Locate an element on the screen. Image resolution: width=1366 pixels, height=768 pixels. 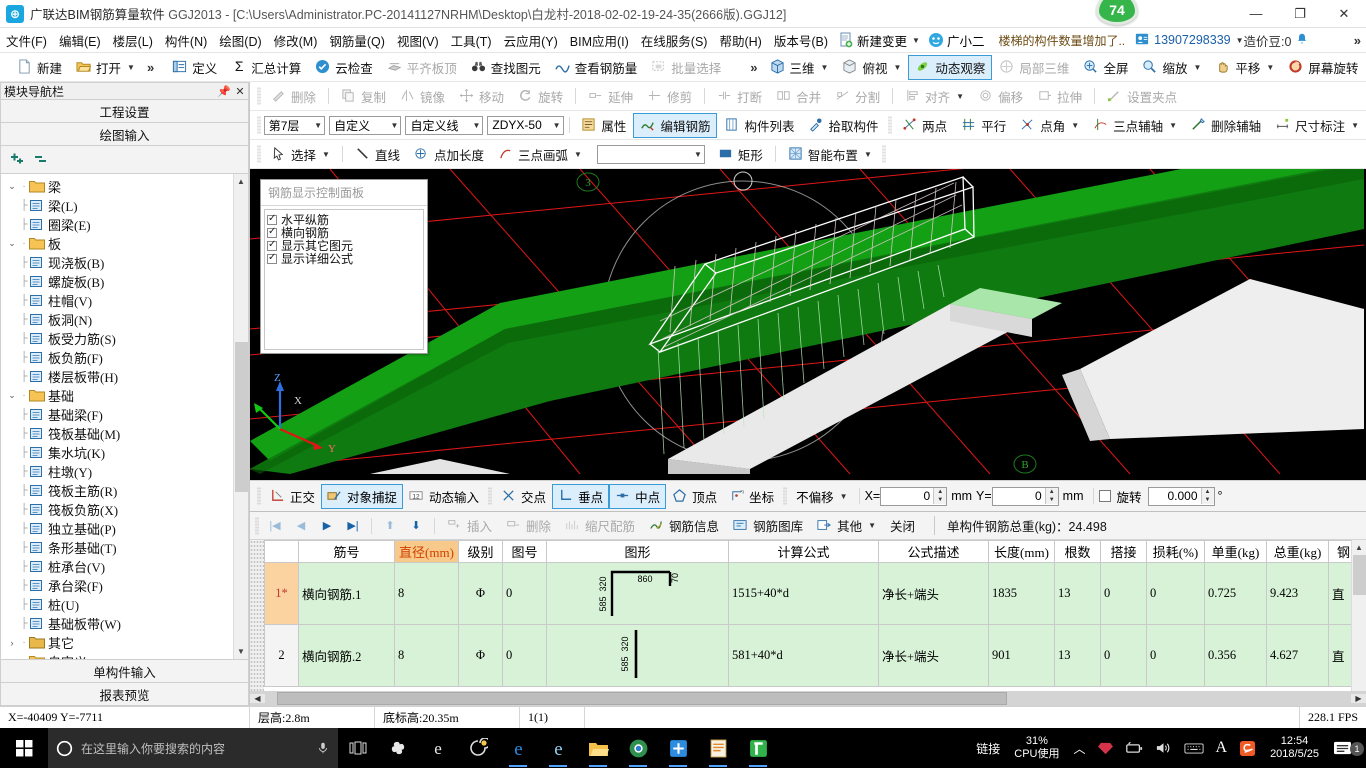
pick-member-button: 拾取构件 is located at coordinates (843, 125).